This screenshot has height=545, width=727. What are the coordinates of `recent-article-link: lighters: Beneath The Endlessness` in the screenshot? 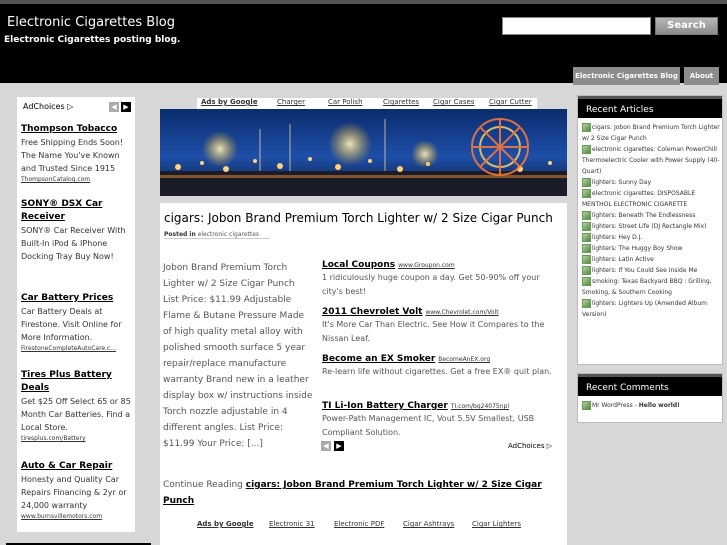 It's located at (643, 215).